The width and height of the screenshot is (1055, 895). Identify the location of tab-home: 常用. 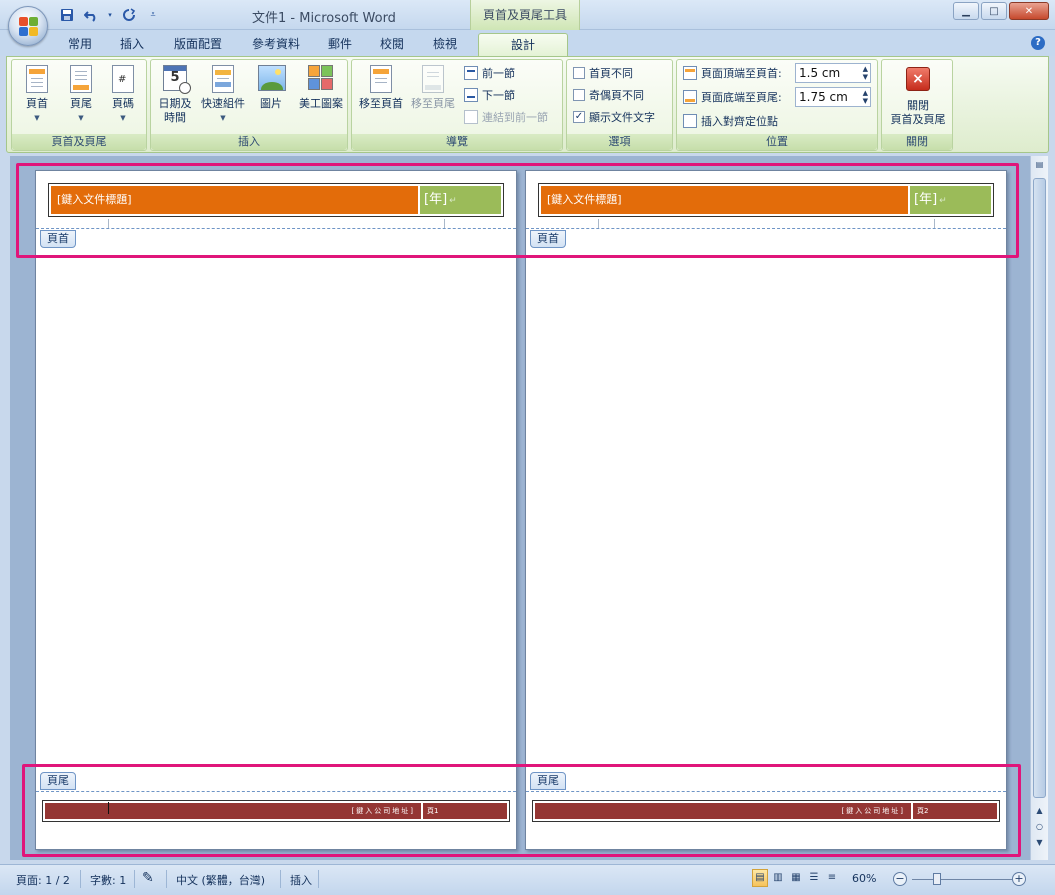
(80, 44).